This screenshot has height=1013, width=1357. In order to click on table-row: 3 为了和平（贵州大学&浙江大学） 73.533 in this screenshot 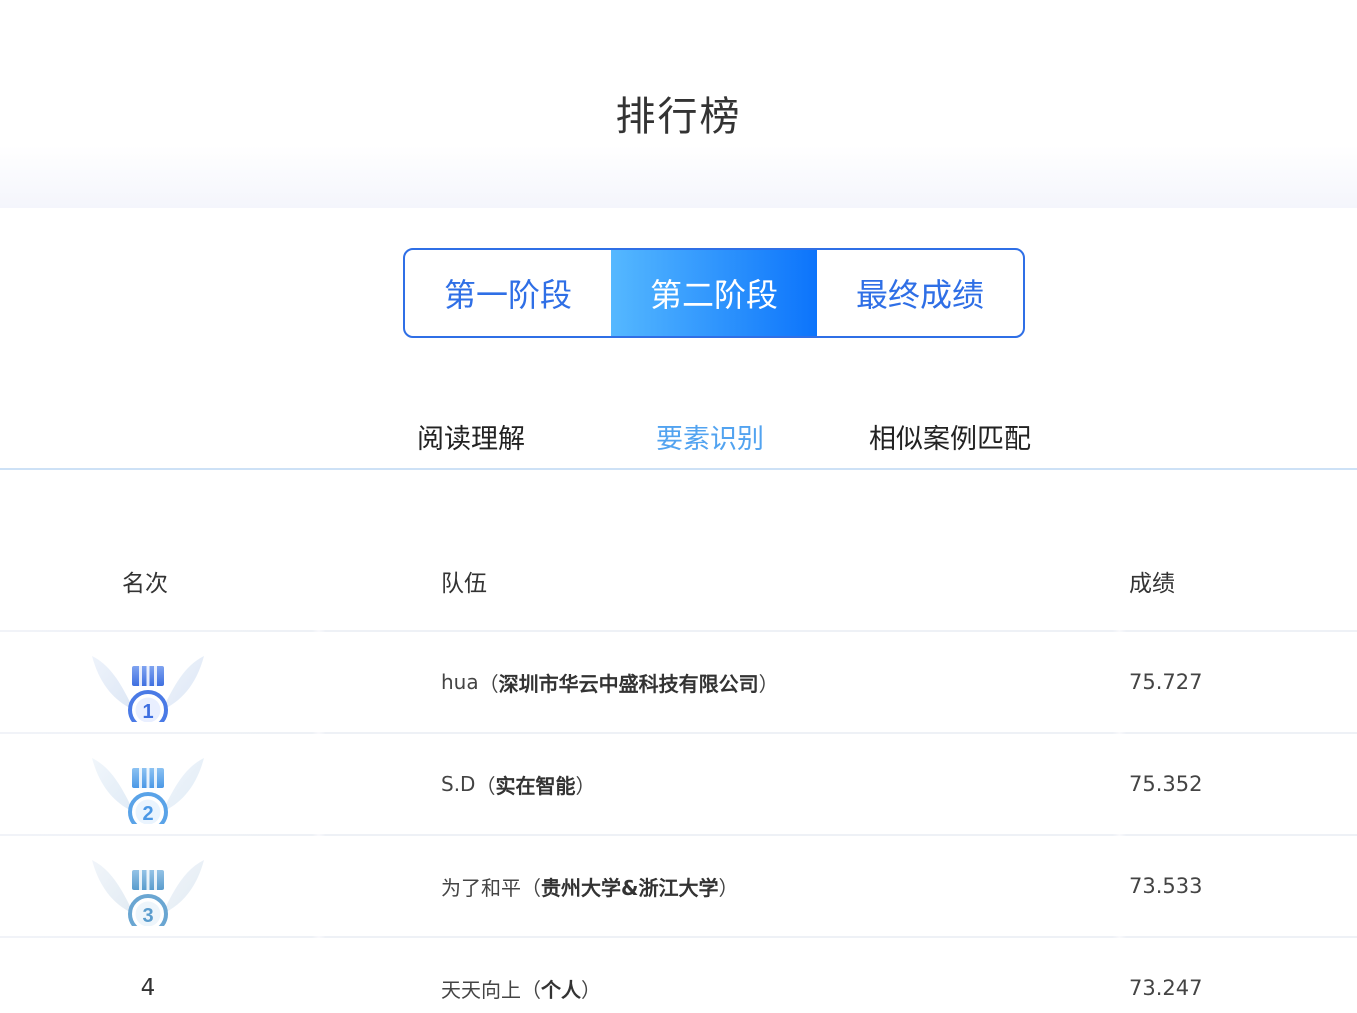, I will do `click(678, 886)`.